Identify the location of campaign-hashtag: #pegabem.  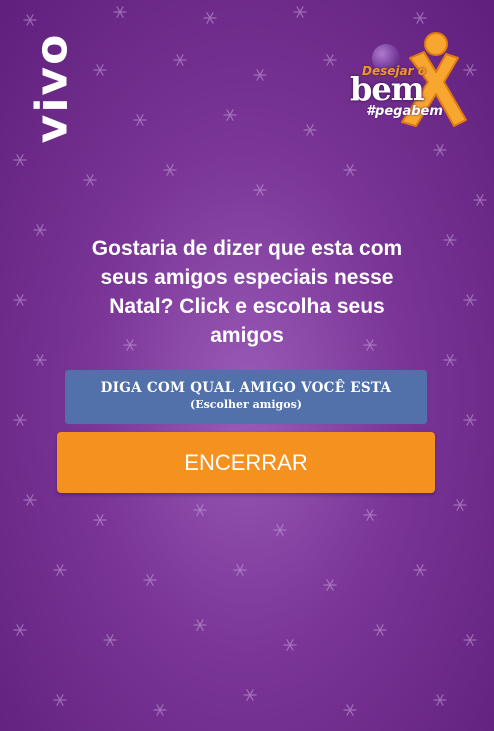
(404, 111).